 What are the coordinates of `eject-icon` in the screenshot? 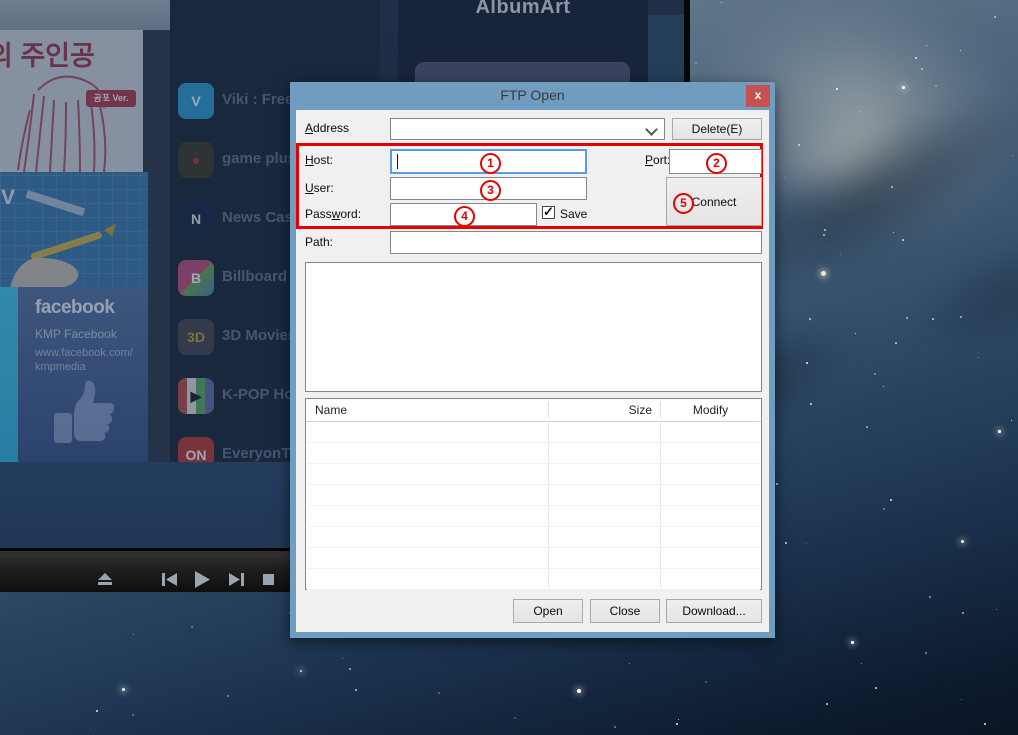 It's located at (105, 579).